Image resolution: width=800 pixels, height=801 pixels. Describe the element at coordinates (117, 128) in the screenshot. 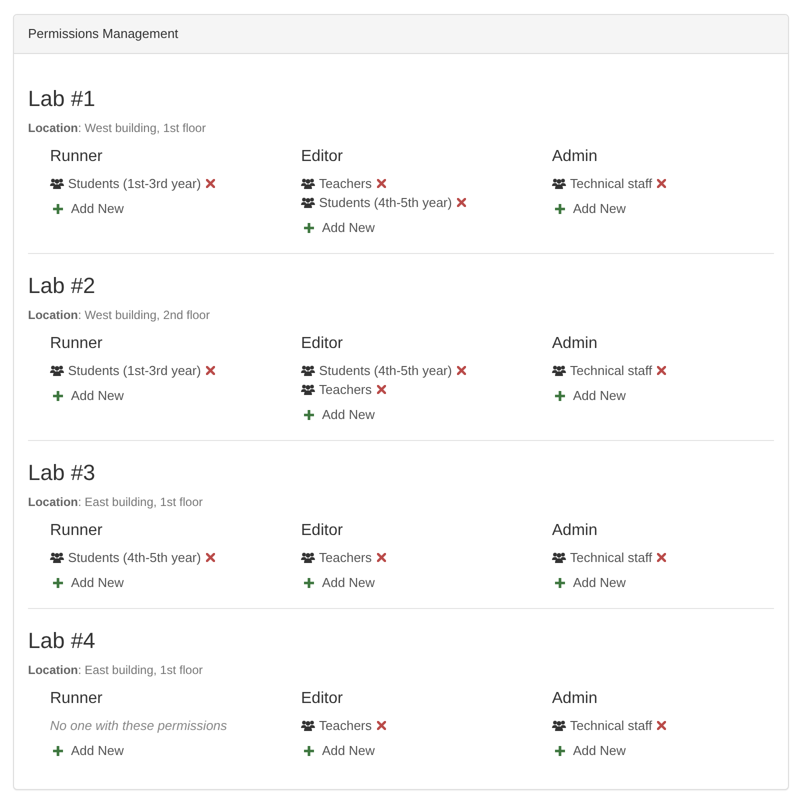

I see `location-text: Location: West building, 1st floor` at that location.